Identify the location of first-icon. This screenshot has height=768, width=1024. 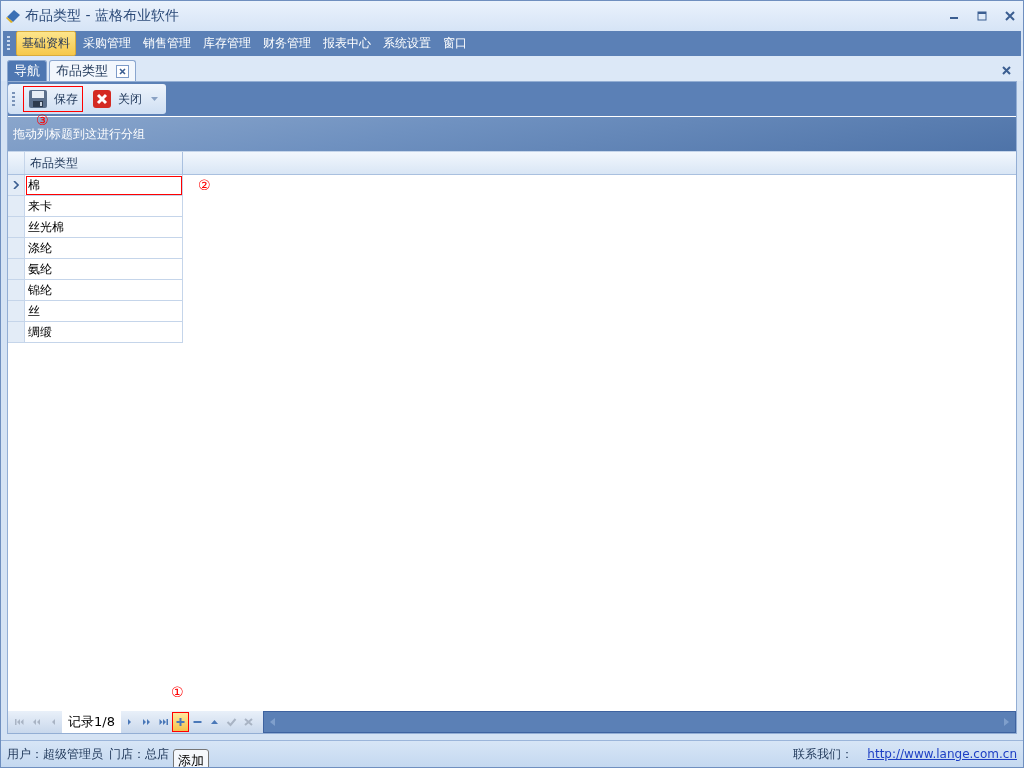
(19, 722).